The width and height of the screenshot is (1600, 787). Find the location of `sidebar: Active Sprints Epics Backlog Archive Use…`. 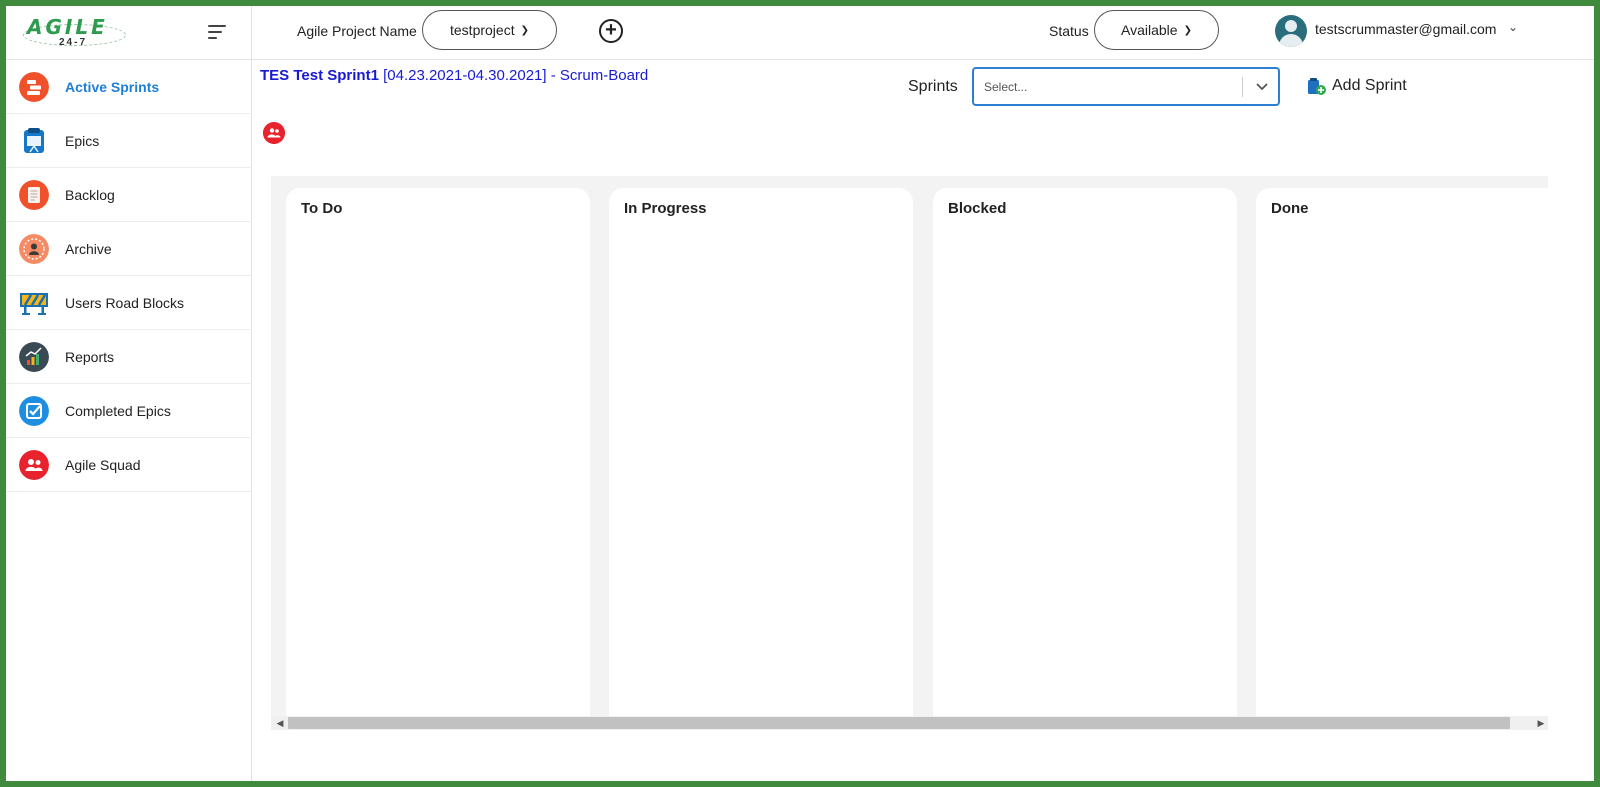

sidebar: Active Sprints Epics Backlog Archive Use… is located at coordinates (129, 420).